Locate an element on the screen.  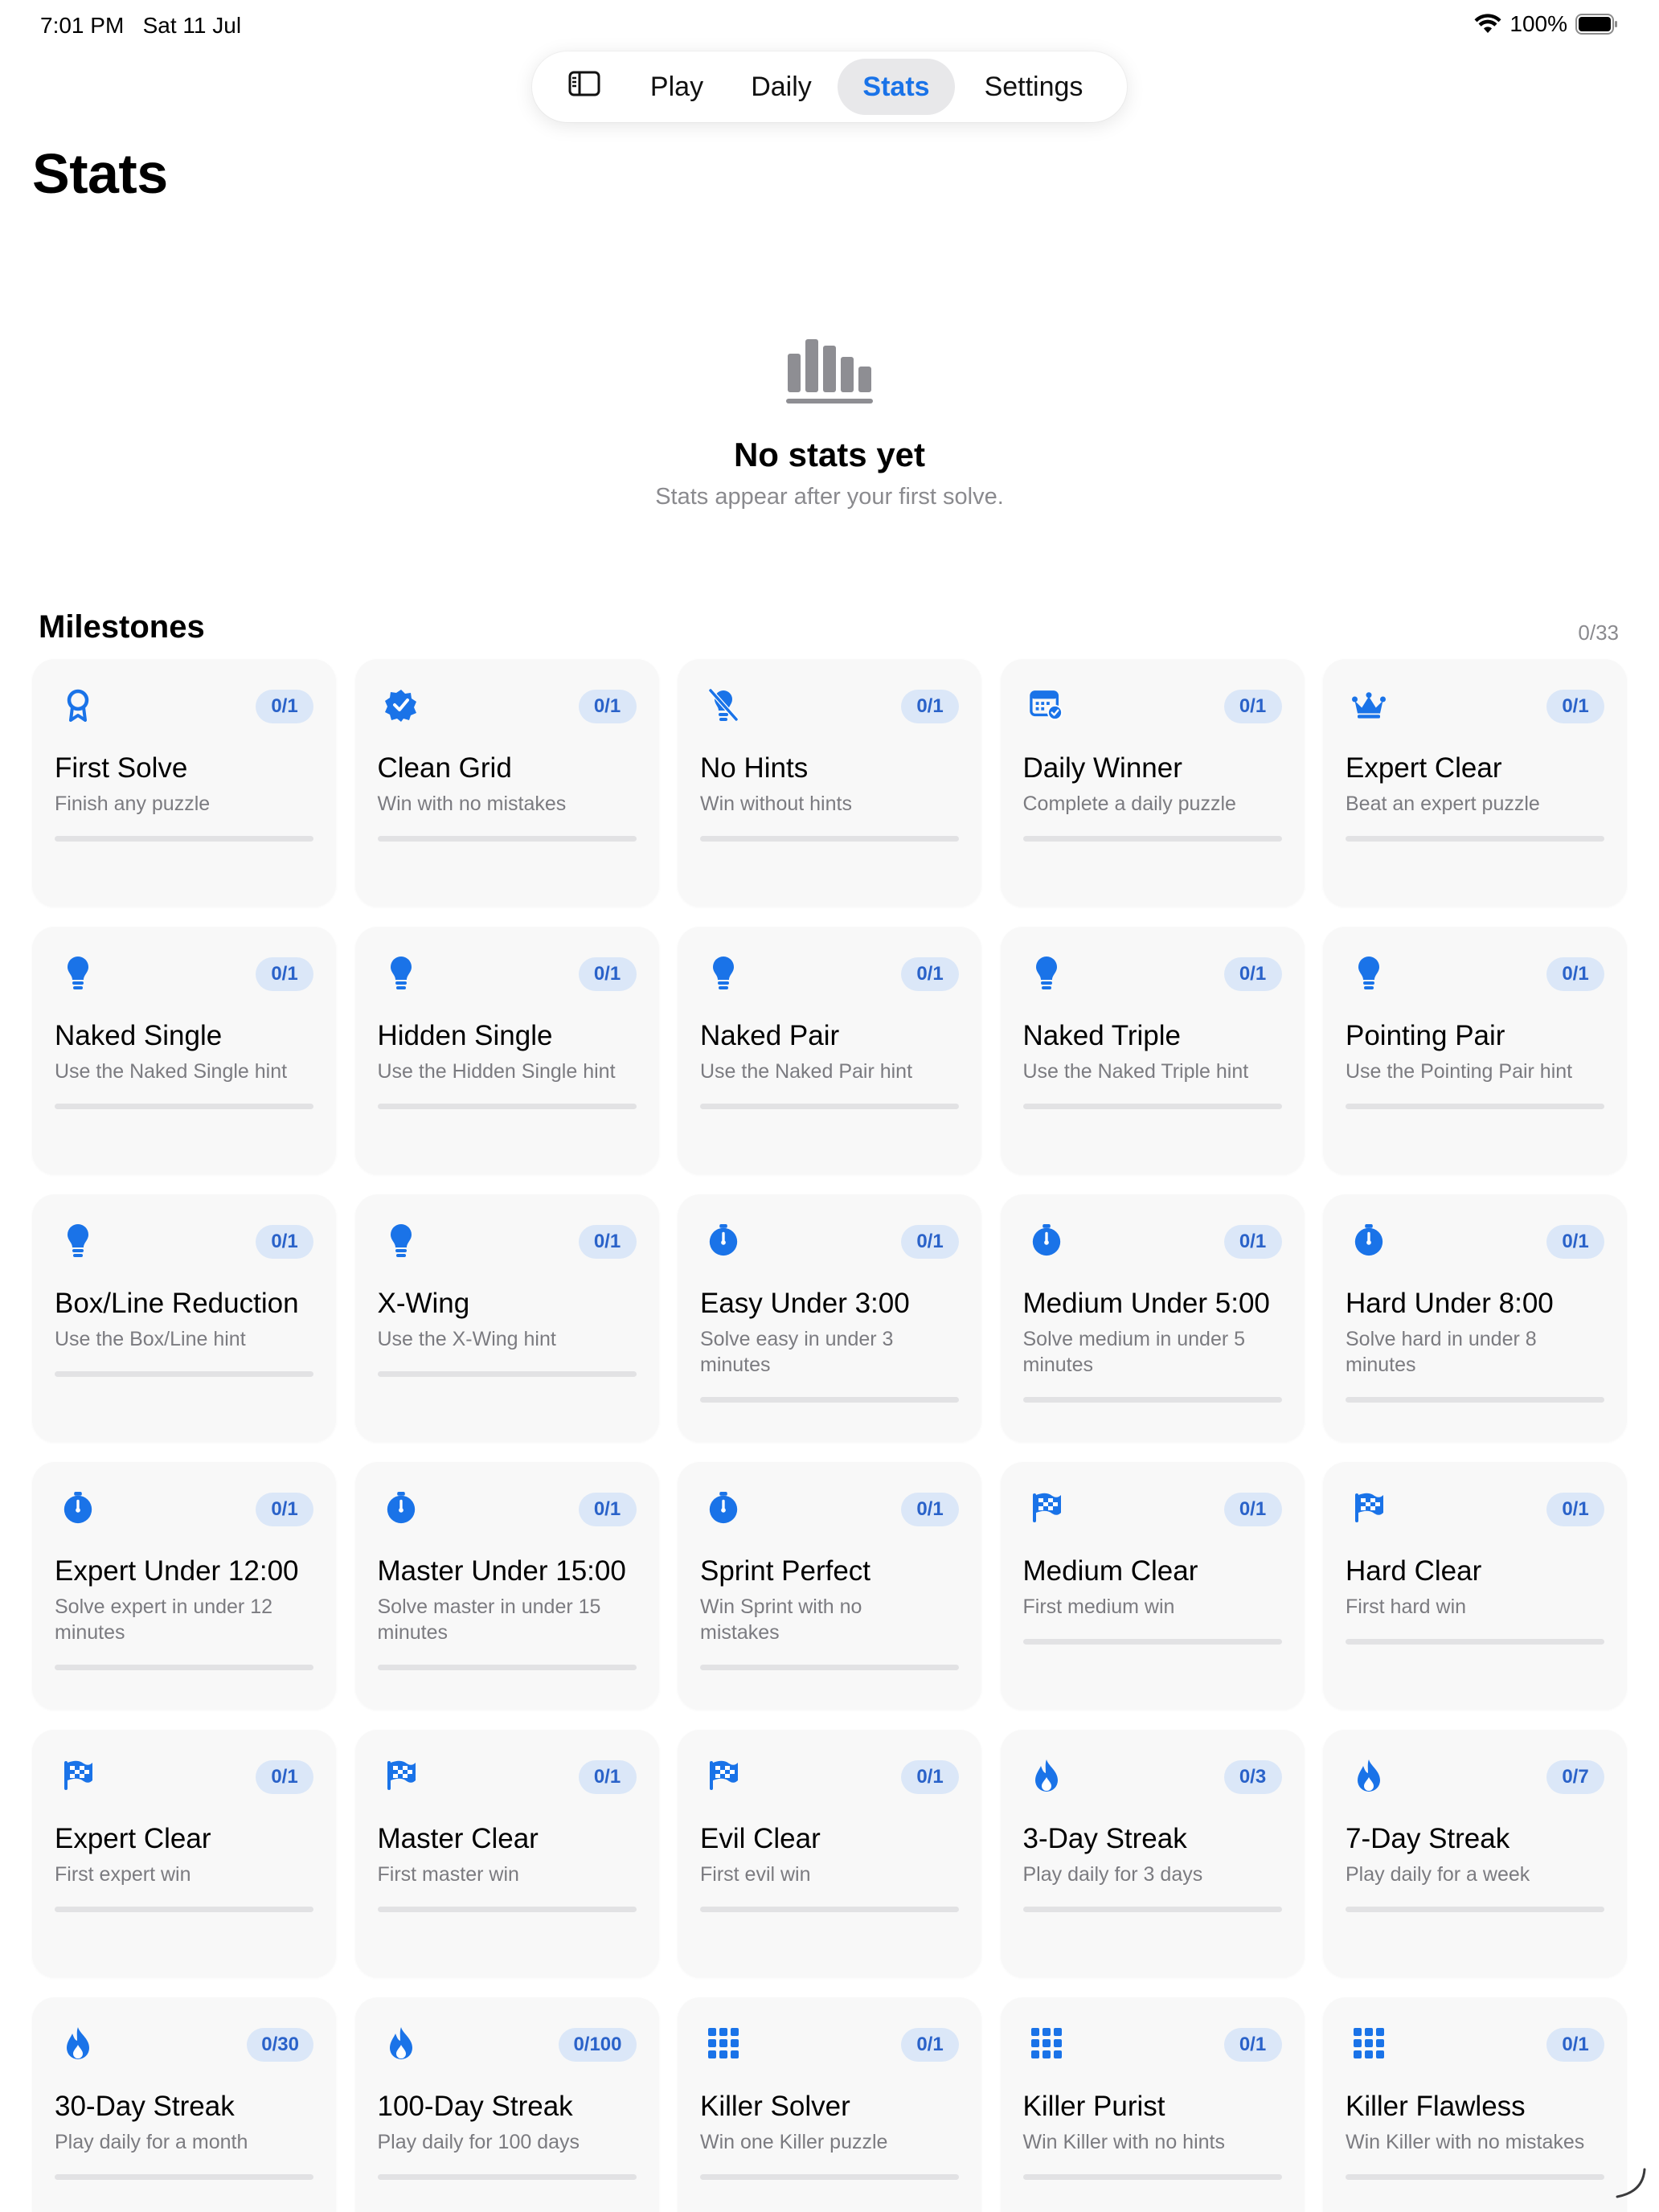
milestone-card: 0/1 X-Wing Use the X-Wing hint is located at coordinates (507, 1318).